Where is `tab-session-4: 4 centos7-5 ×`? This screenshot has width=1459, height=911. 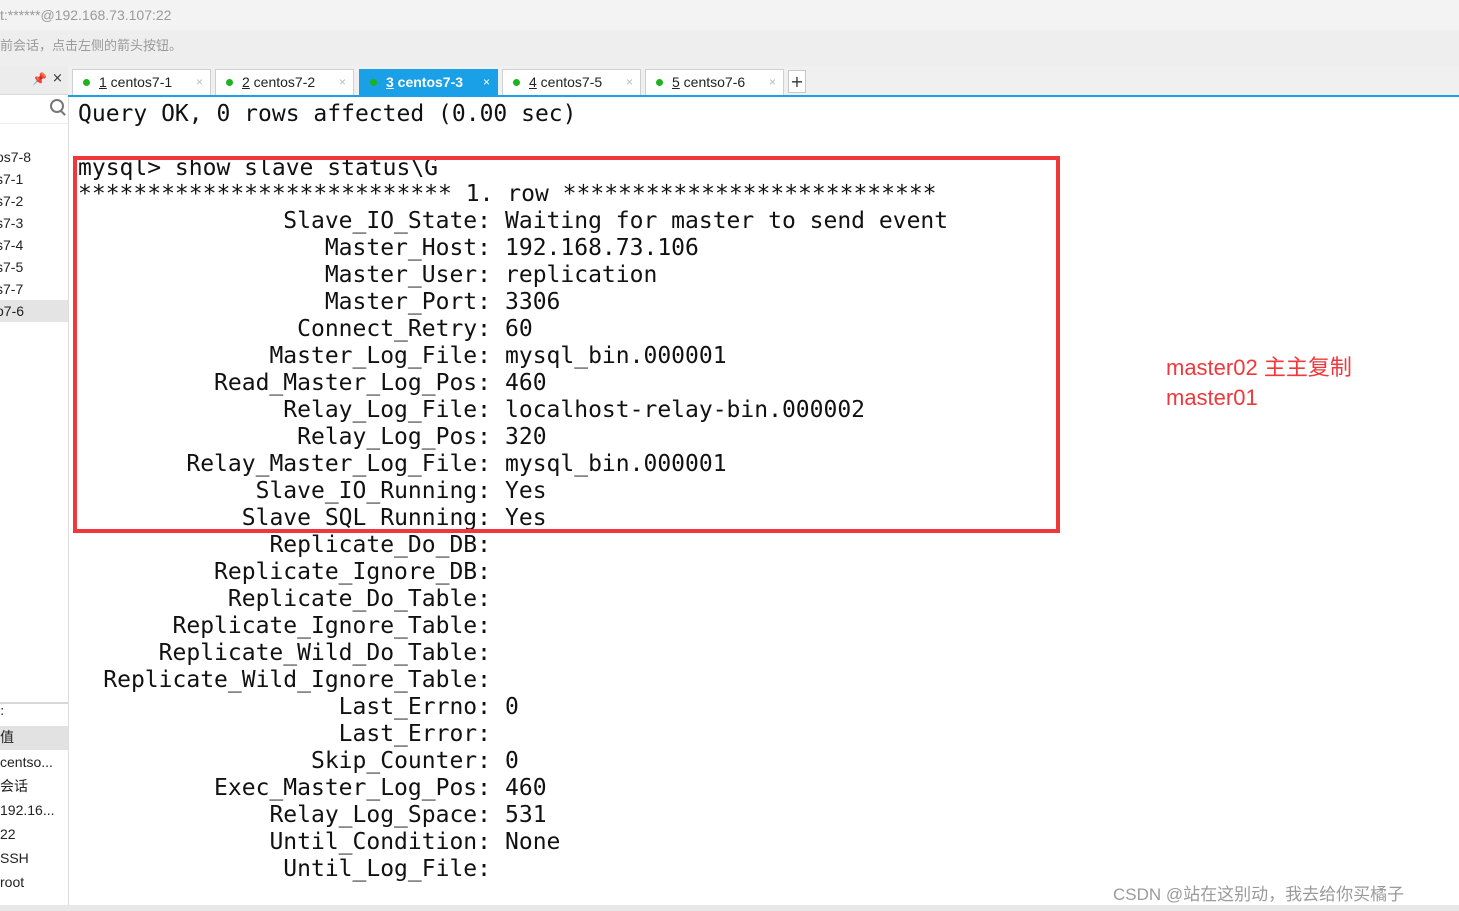 tab-session-4: 4 centos7-5 × is located at coordinates (571, 82).